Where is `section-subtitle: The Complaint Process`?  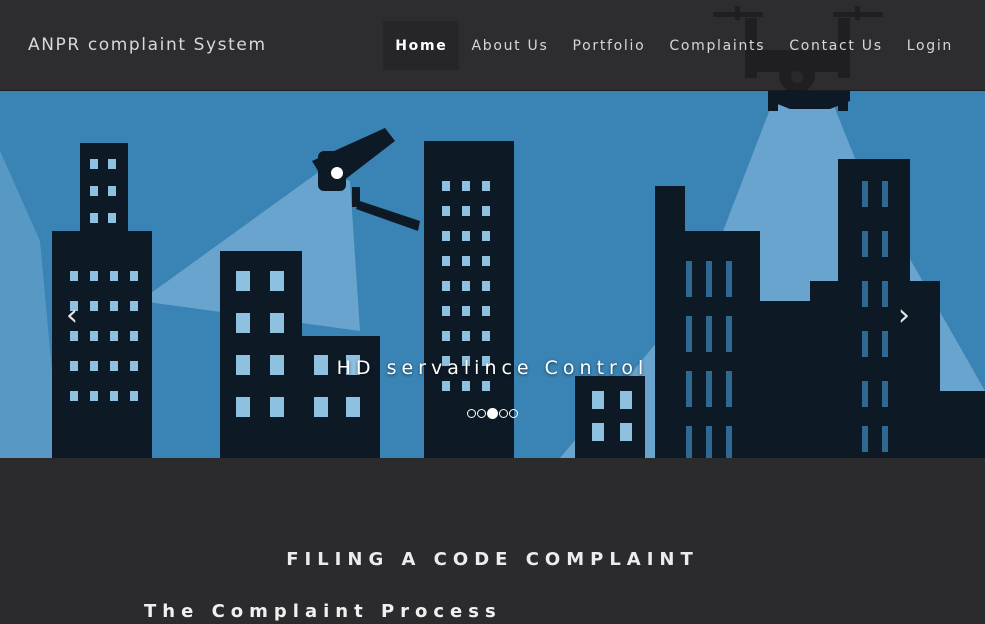 section-subtitle: The Complaint Process is located at coordinates (323, 611).